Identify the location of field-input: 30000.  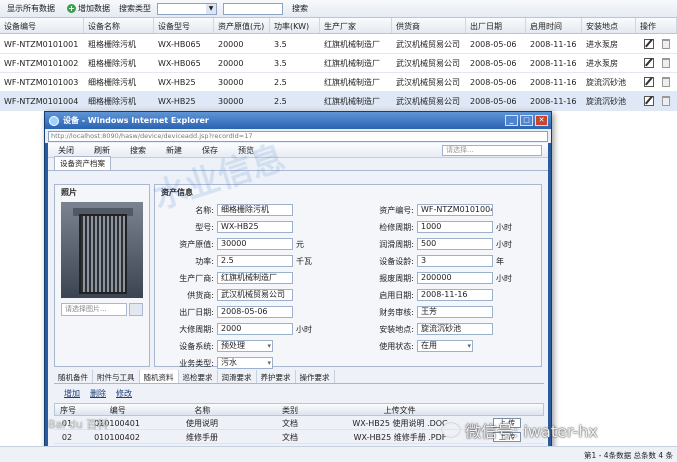
(255, 244).